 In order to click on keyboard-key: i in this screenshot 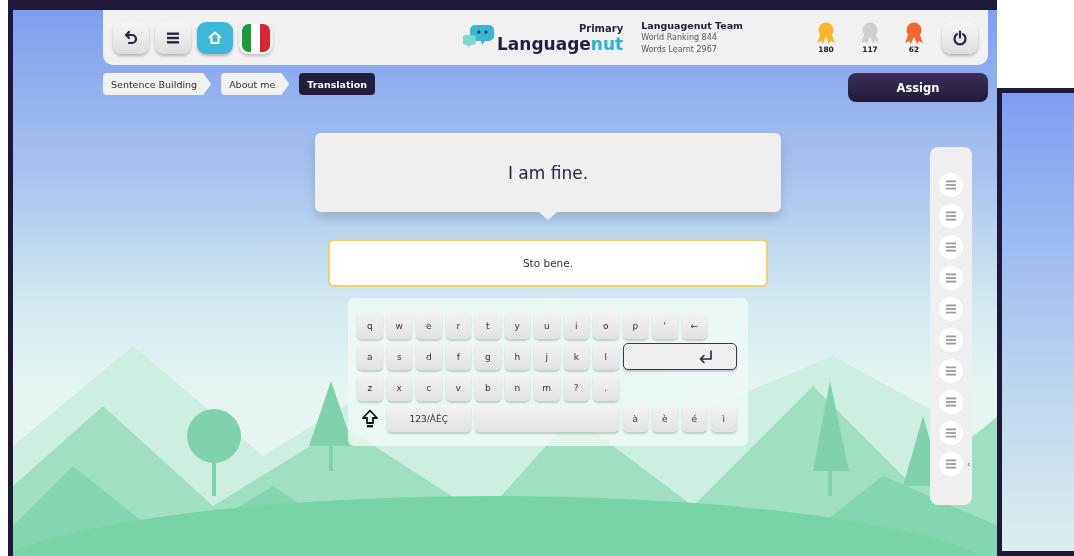, I will do `click(576, 325)`.